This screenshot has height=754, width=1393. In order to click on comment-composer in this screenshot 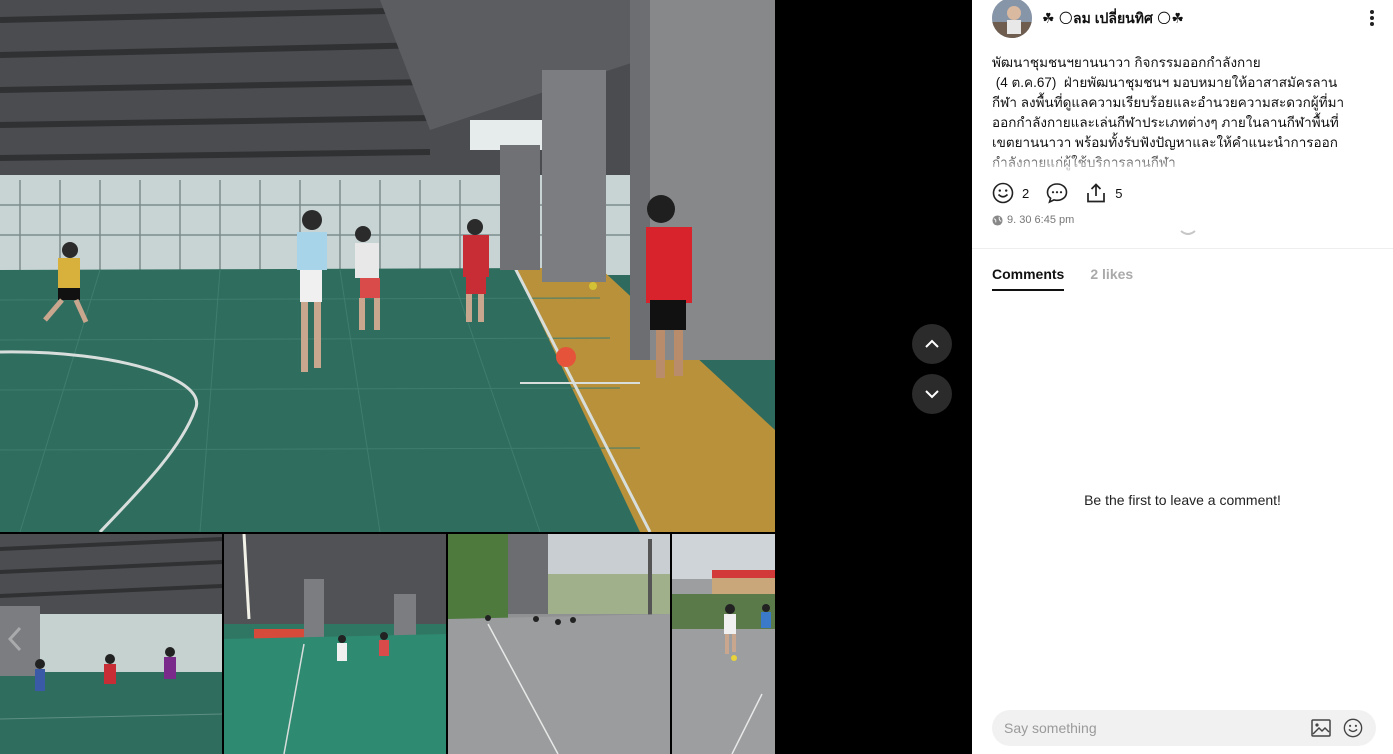, I will do `click(1184, 728)`.